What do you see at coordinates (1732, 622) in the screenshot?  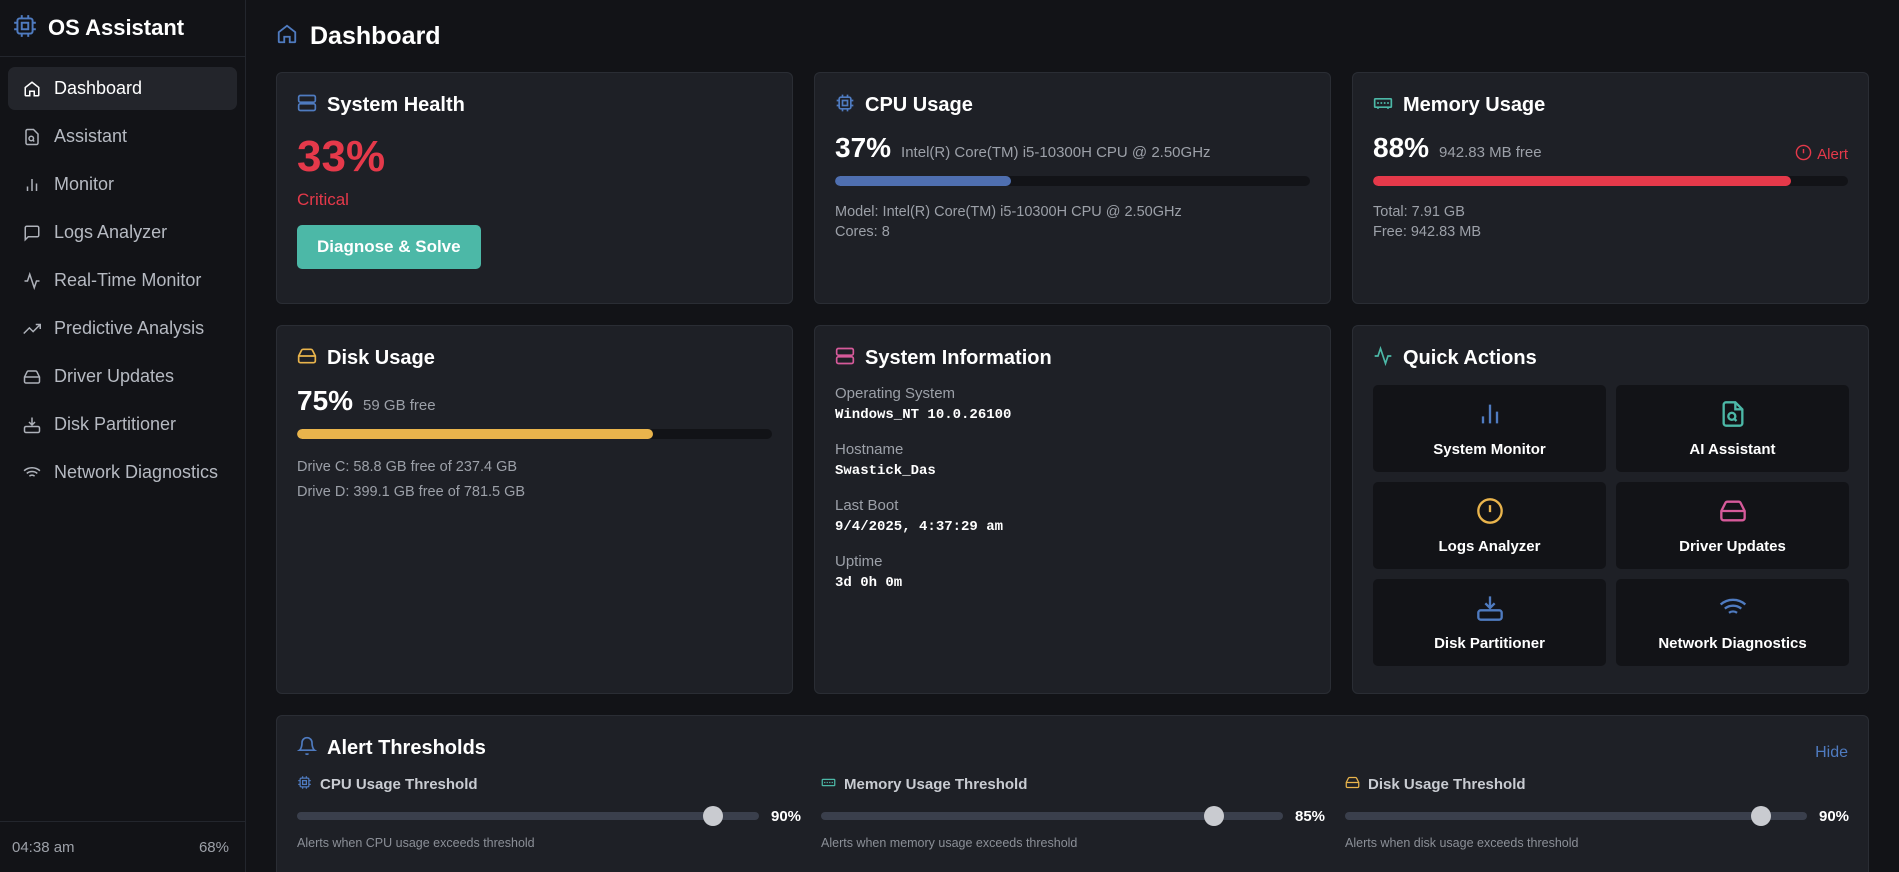 I see `quick-action-network-diagnostics: Network Diagnostics` at bounding box center [1732, 622].